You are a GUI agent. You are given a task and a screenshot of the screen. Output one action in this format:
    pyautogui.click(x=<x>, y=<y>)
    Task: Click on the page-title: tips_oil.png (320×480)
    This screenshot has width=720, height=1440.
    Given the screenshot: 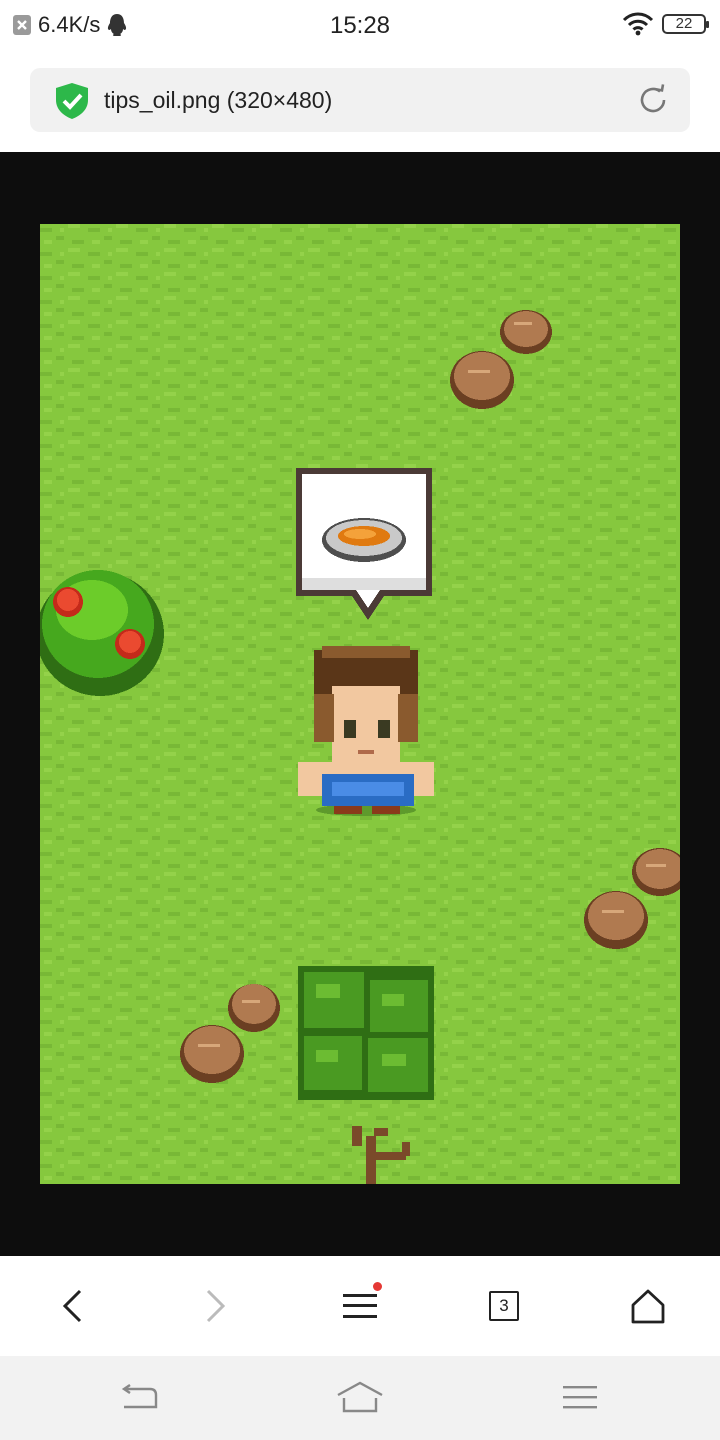 What is the action you would take?
    pyautogui.click(x=218, y=100)
    